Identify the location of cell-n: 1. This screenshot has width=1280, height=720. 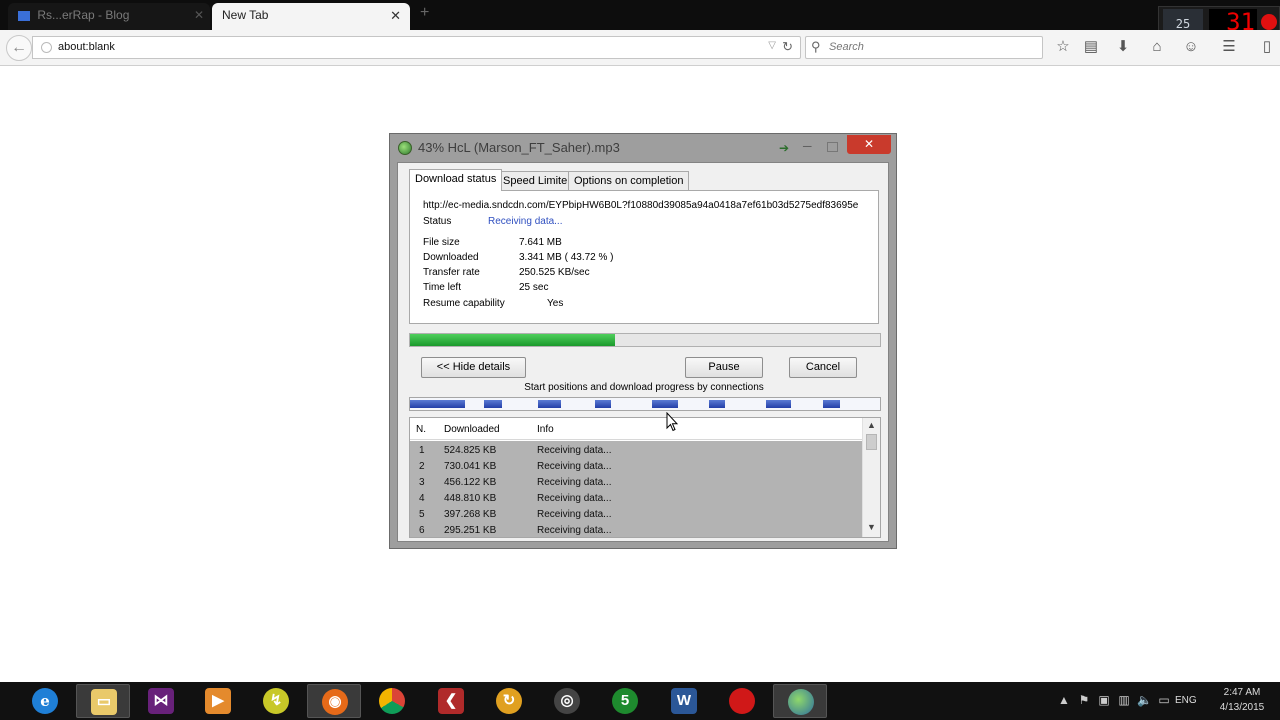
(422, 450).